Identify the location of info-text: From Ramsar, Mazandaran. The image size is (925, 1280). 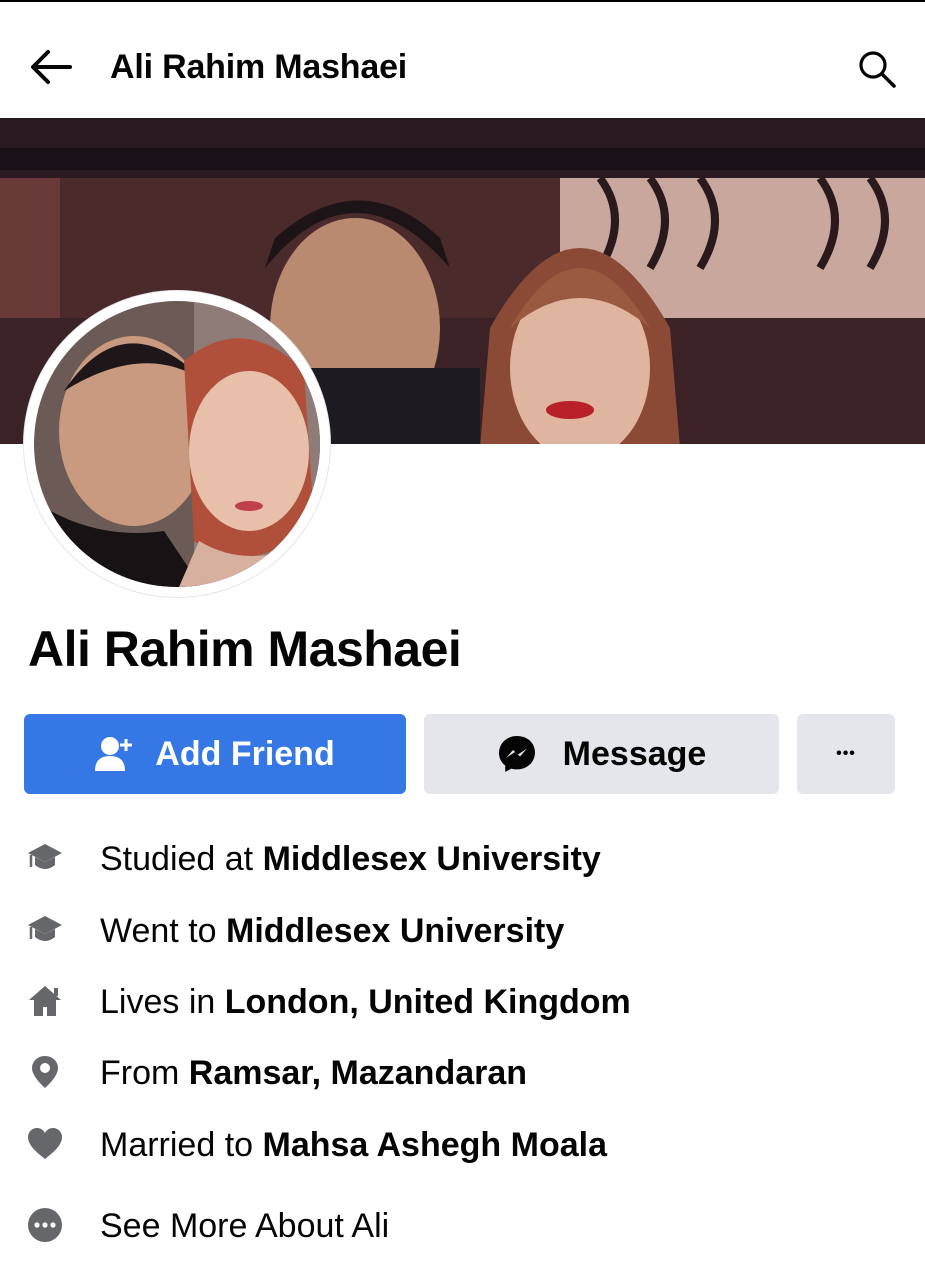
(314, 1073).